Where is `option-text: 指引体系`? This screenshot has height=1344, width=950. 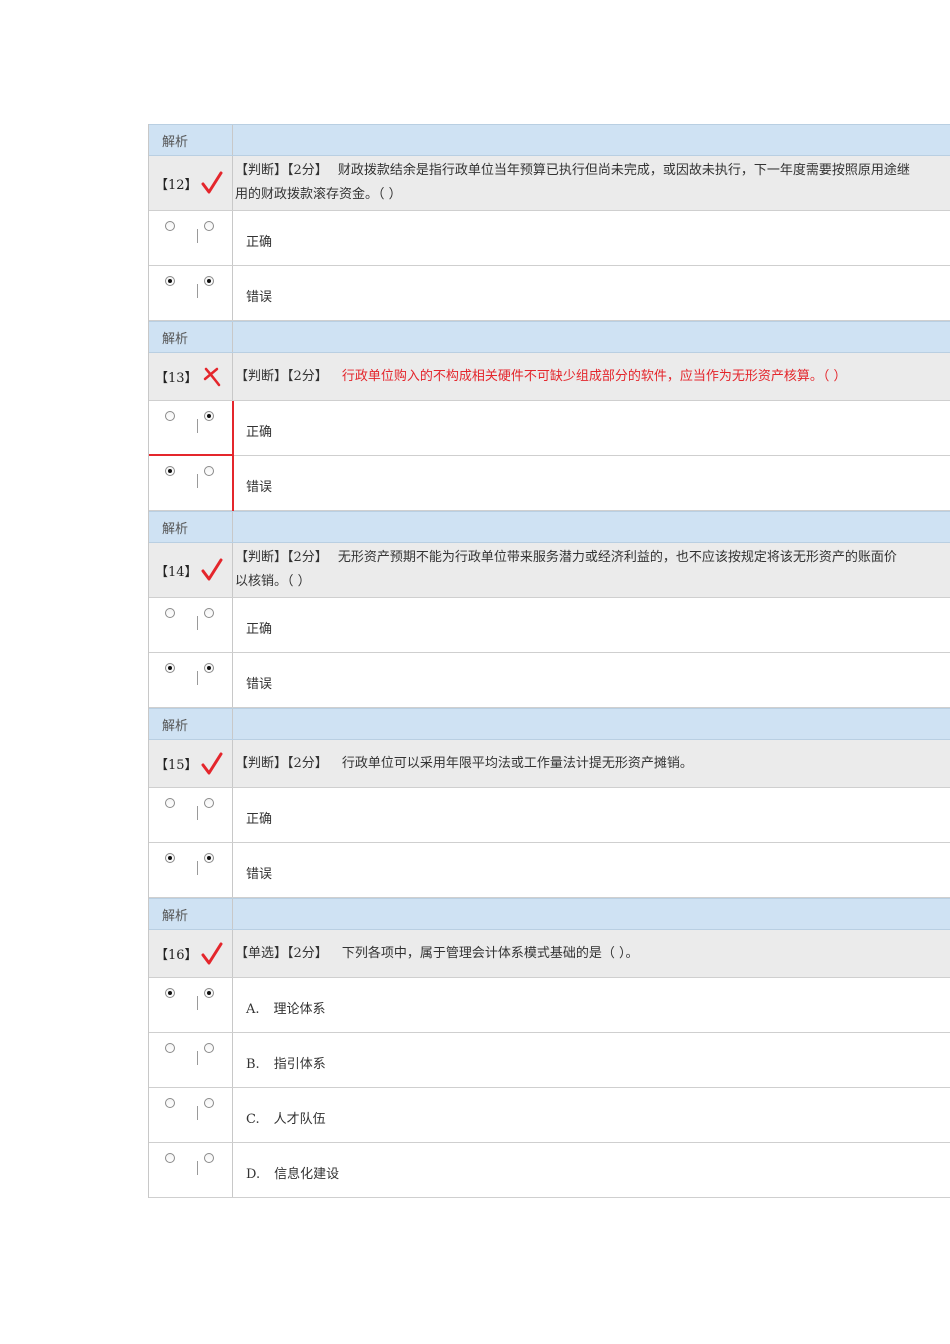 option-text: 指引体系 is located at coordinates (299, 1064).